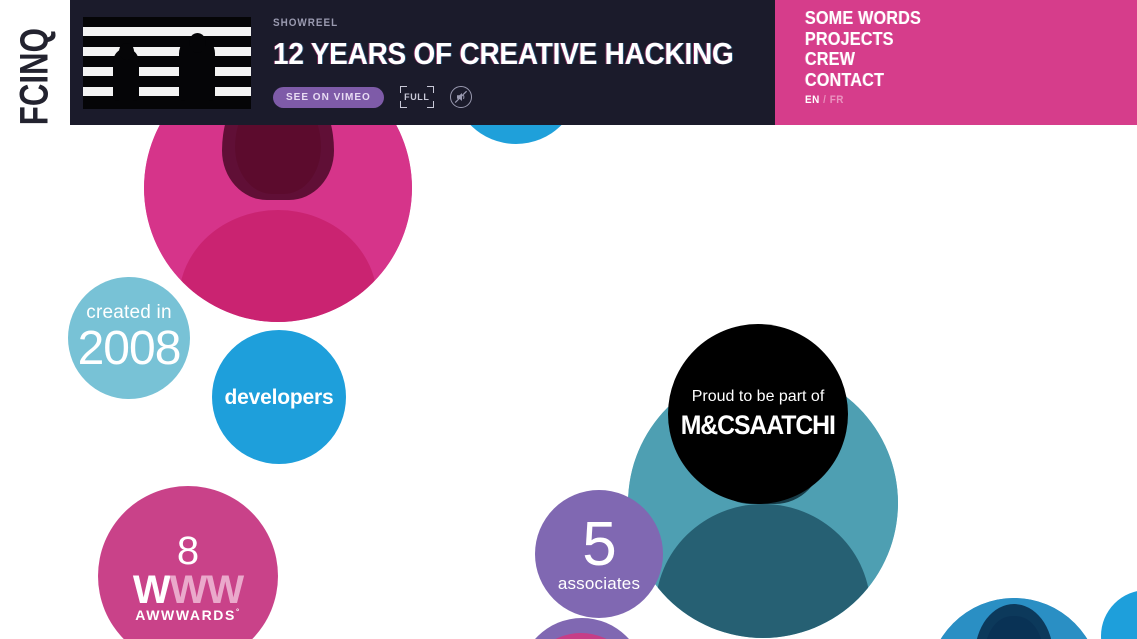 This screenshot has height=639, width=1137. What do you see at coordinates (197, 42) in the screenshot?
I see `silhouette-right-head` at bounding box center [197, 42].